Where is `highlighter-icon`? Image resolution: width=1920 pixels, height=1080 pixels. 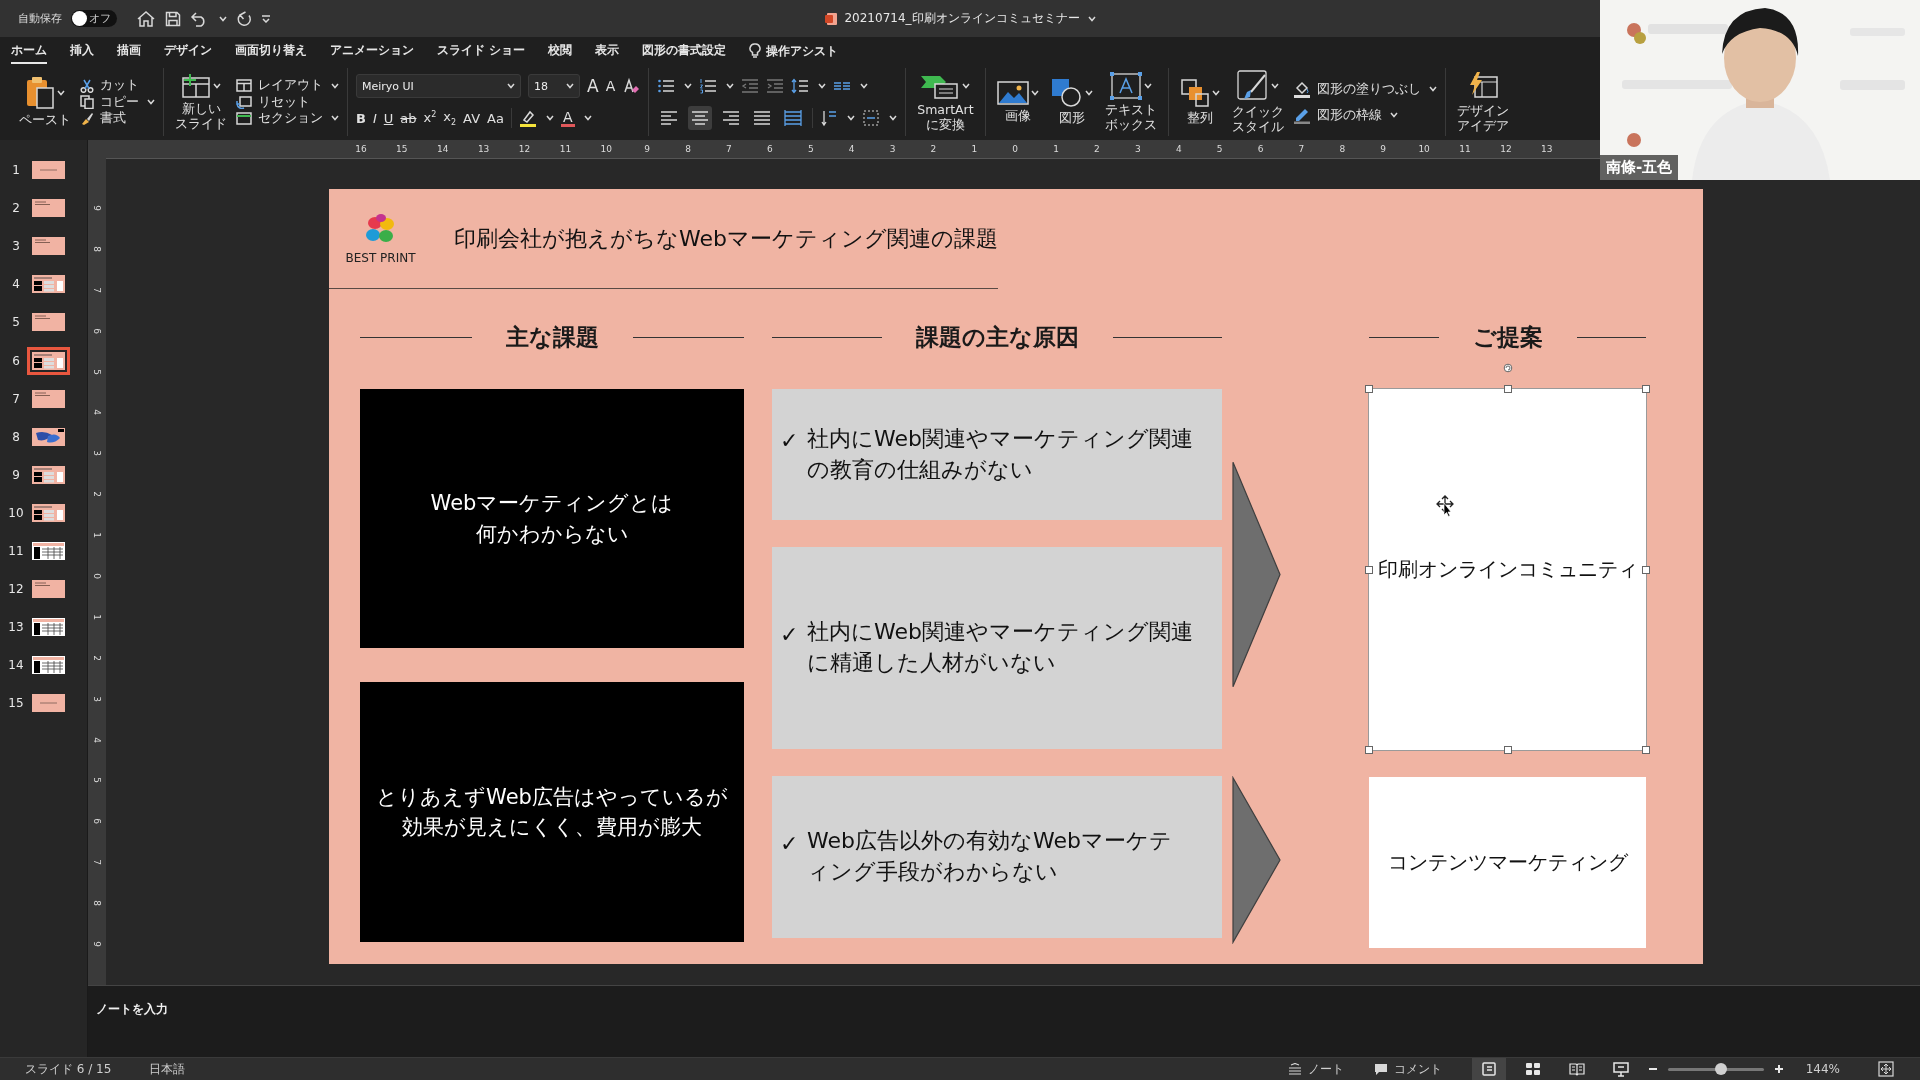
highlighter-icon is located at coordinates (527, 118).